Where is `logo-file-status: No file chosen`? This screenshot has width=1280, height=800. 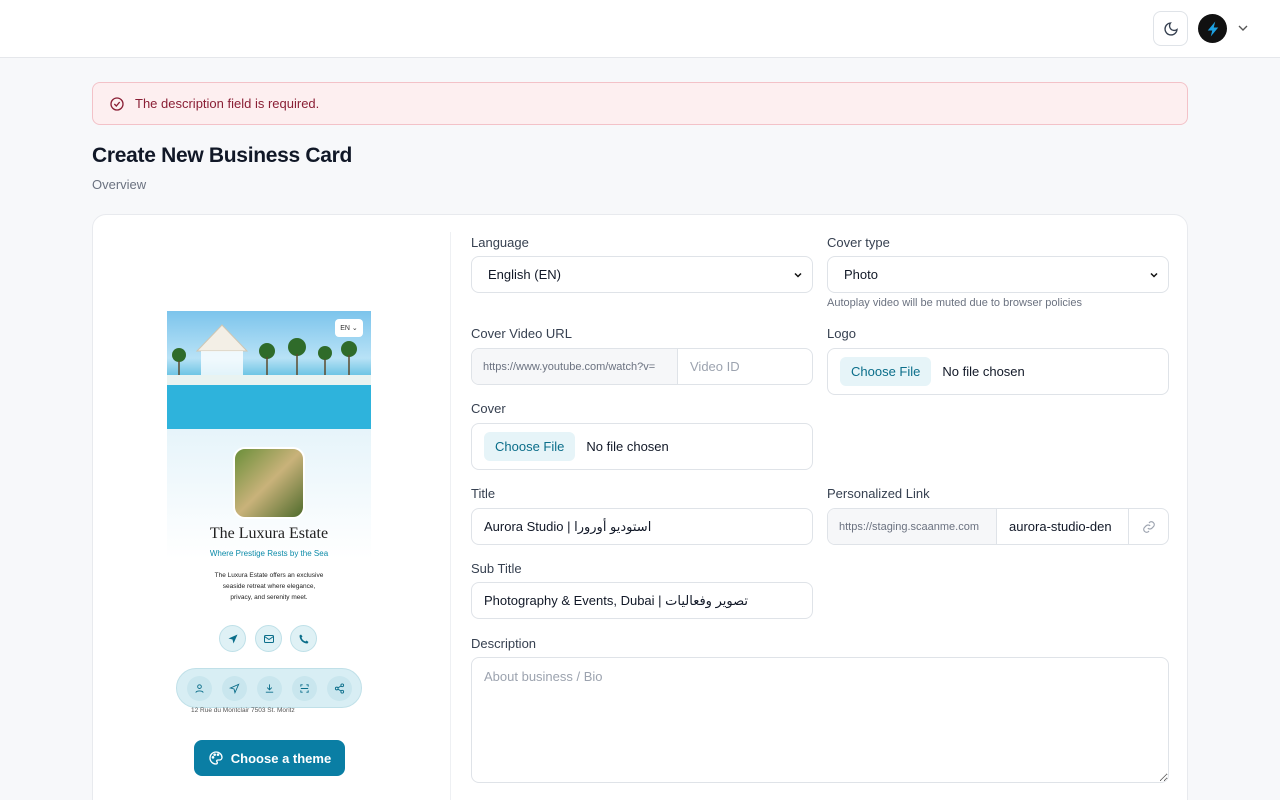 logo-file-status: No file chosen is located at coordinates (983, 371).